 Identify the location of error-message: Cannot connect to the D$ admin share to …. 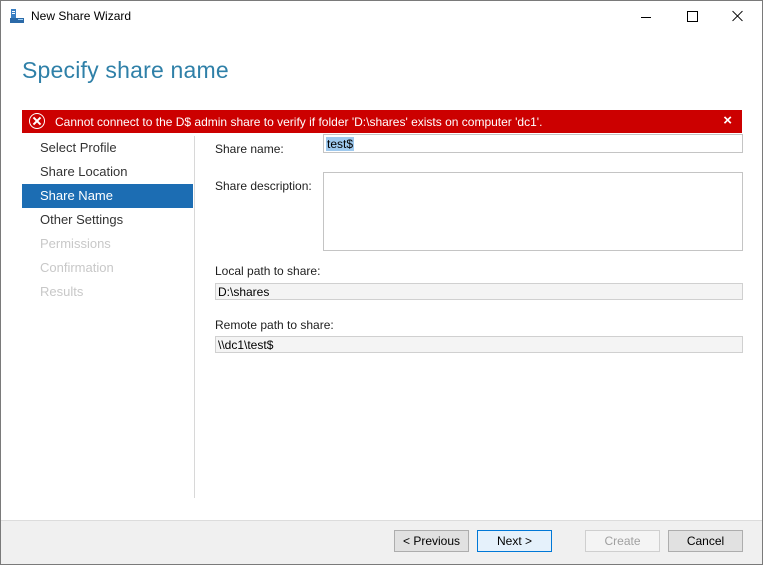
(299, 122).